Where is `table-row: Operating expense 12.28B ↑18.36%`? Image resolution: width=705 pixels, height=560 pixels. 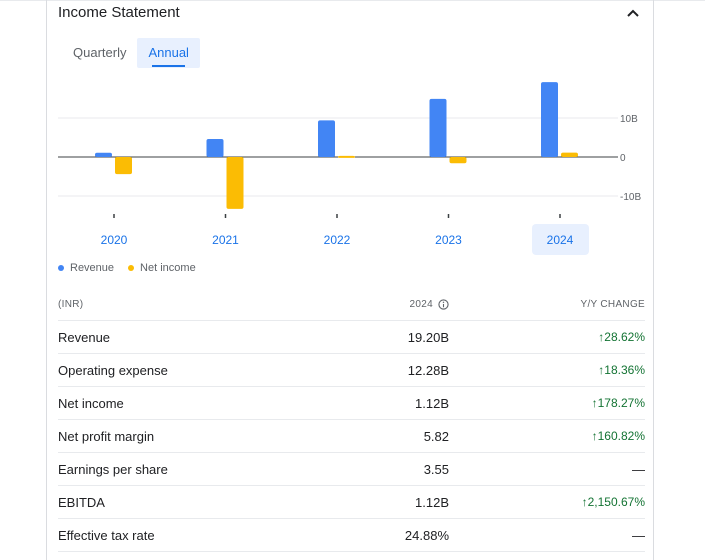
table-row: Operating expense 12.28B ↑18.36% is located at coordinates (351, 370).